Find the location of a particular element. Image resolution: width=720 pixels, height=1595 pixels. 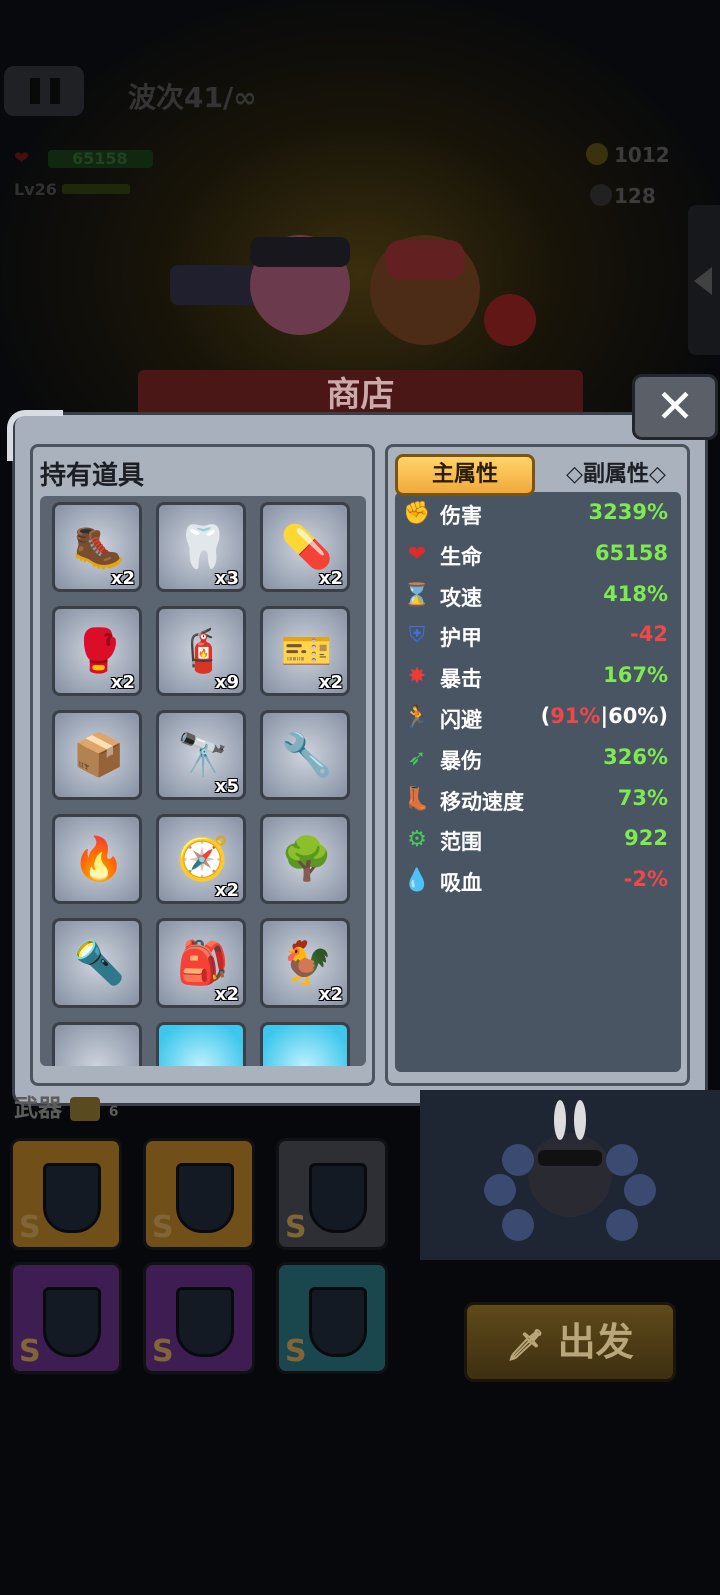

item-slot: 🔦 is located at coordinates (97, 963).